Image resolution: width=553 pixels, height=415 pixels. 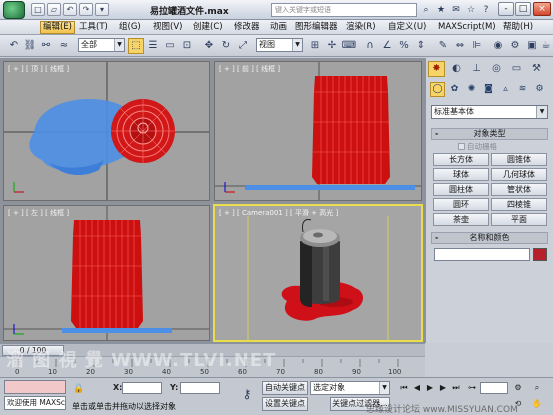 What do you see at coordinates (102, 9) in the screenshot?
I see `quick-access-menu-icon: ▾` at bounding box center [102, 9].